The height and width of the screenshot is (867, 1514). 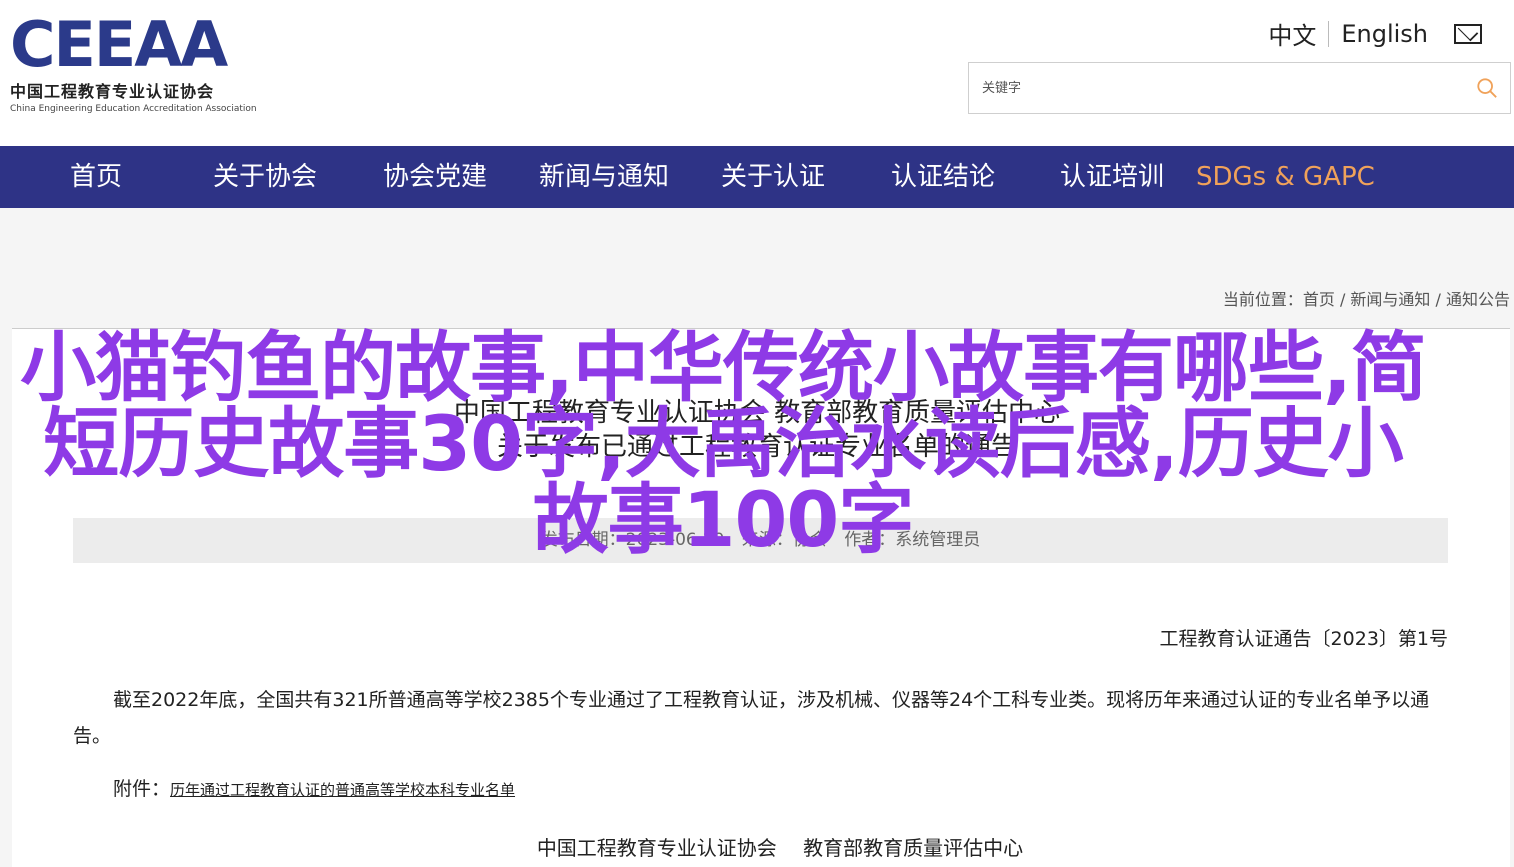 What do you see at coordinates (1384, 34) in the screenshot?
I see `lang-english-link: English` at bounding box center [1384, 34].